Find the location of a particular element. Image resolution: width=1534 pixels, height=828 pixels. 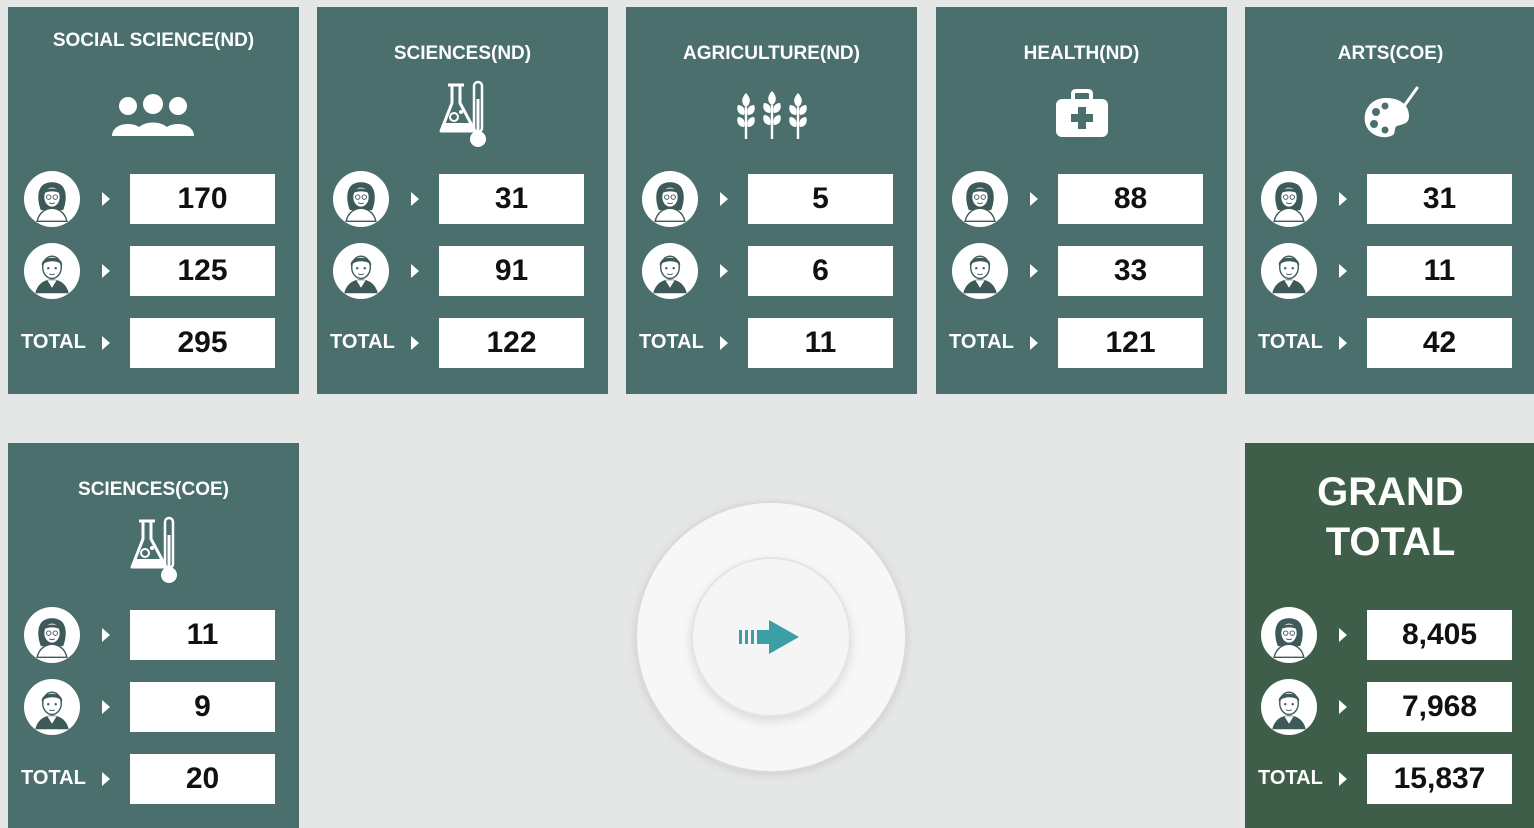

users-group-icon is located at coordinates (153, 114).